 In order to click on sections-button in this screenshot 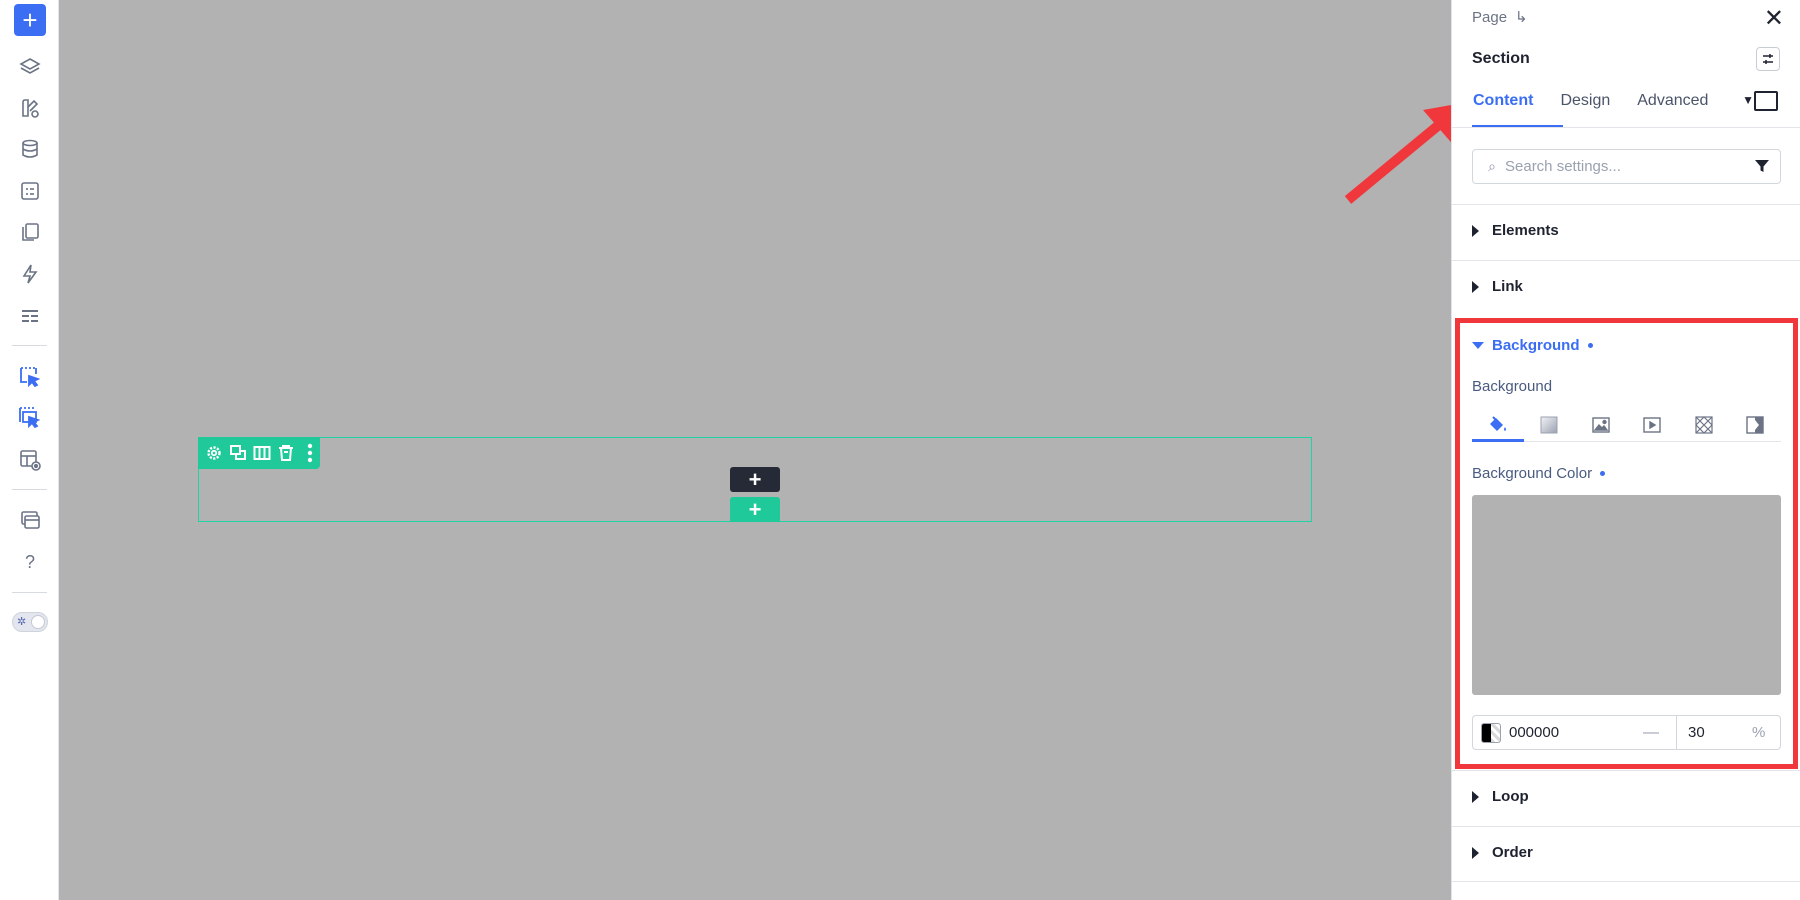, I will do `click(30, 316)`.